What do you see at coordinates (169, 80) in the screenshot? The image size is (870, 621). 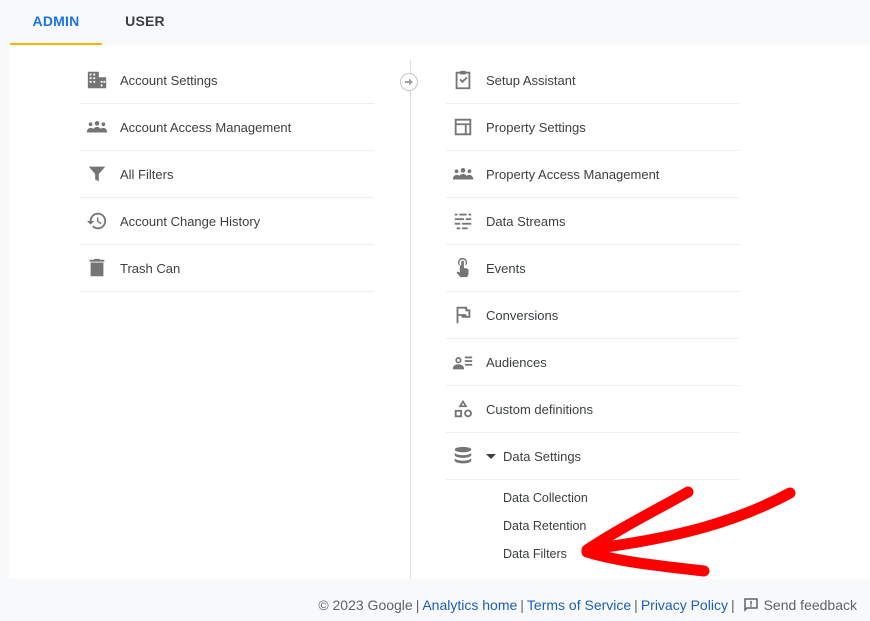 I see `item-label: Account Settings` at bounding box center [169, 80].